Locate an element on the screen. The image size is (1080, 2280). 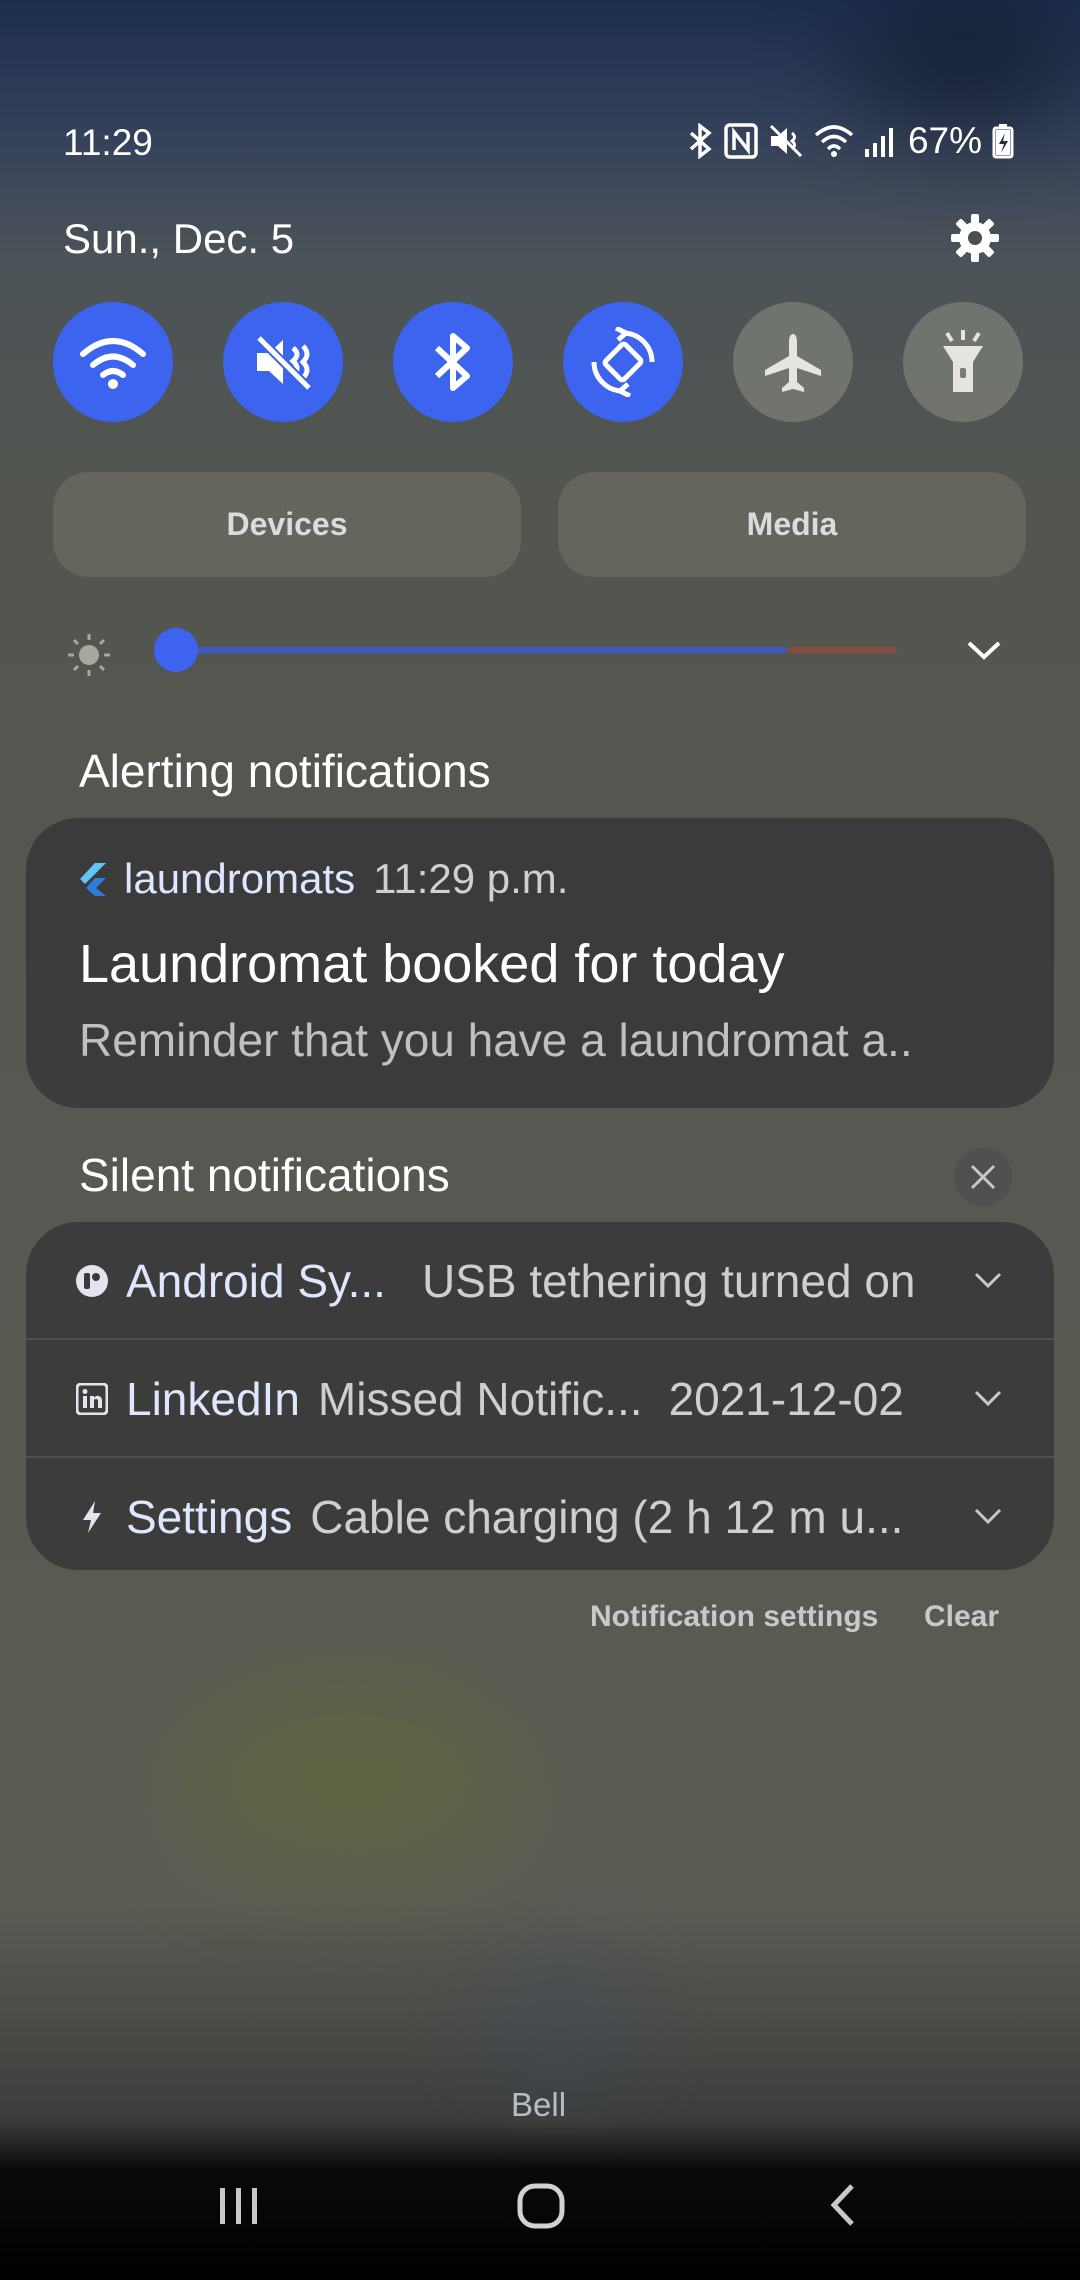
airplane-mode-toggle is located at coordinates (793, 362).